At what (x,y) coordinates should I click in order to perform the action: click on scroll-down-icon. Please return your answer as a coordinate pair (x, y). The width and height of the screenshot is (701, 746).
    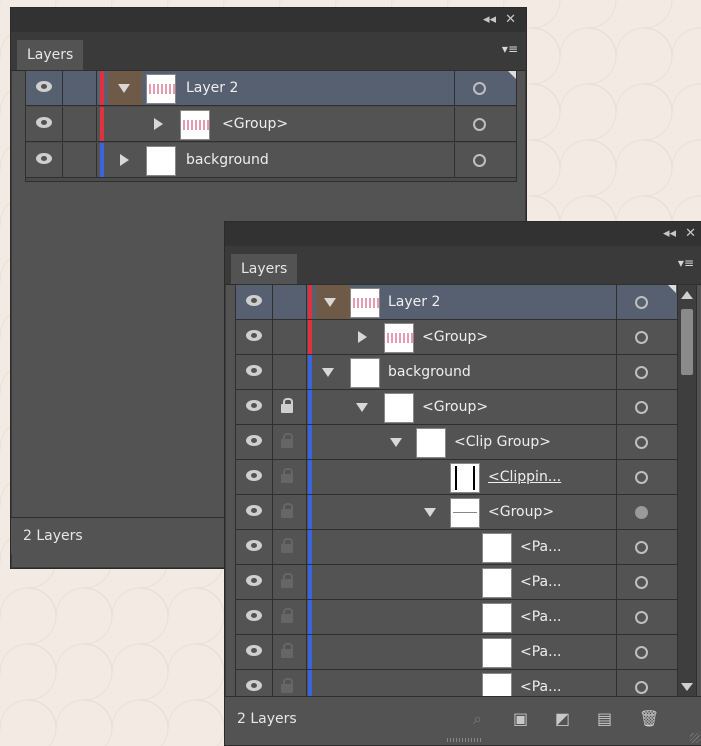
    Looking at the image, I should click on (687, 687).